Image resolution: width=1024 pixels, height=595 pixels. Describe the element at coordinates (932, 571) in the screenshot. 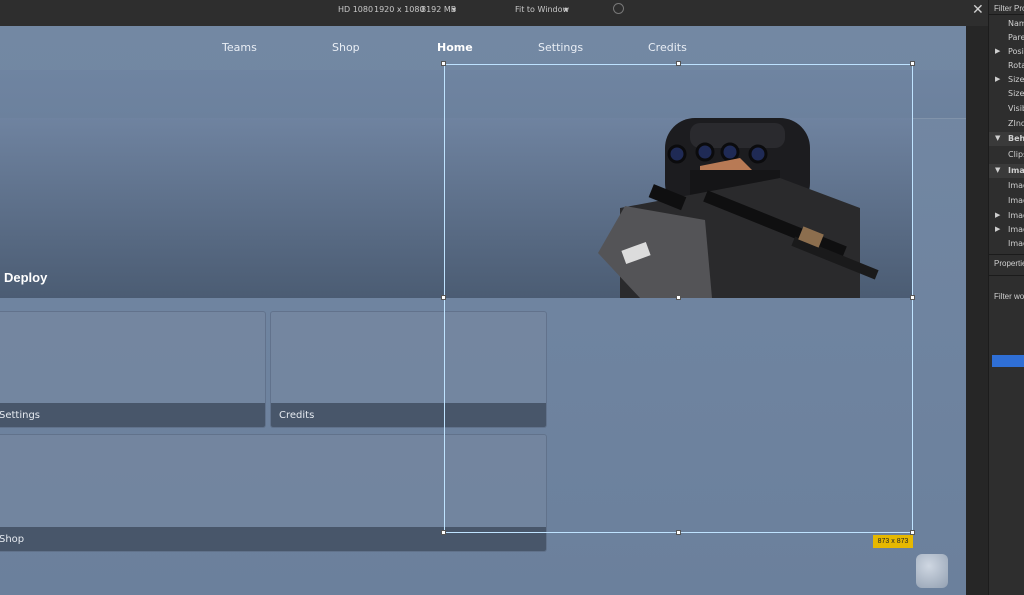

I see `view-cube-icon` at that location.